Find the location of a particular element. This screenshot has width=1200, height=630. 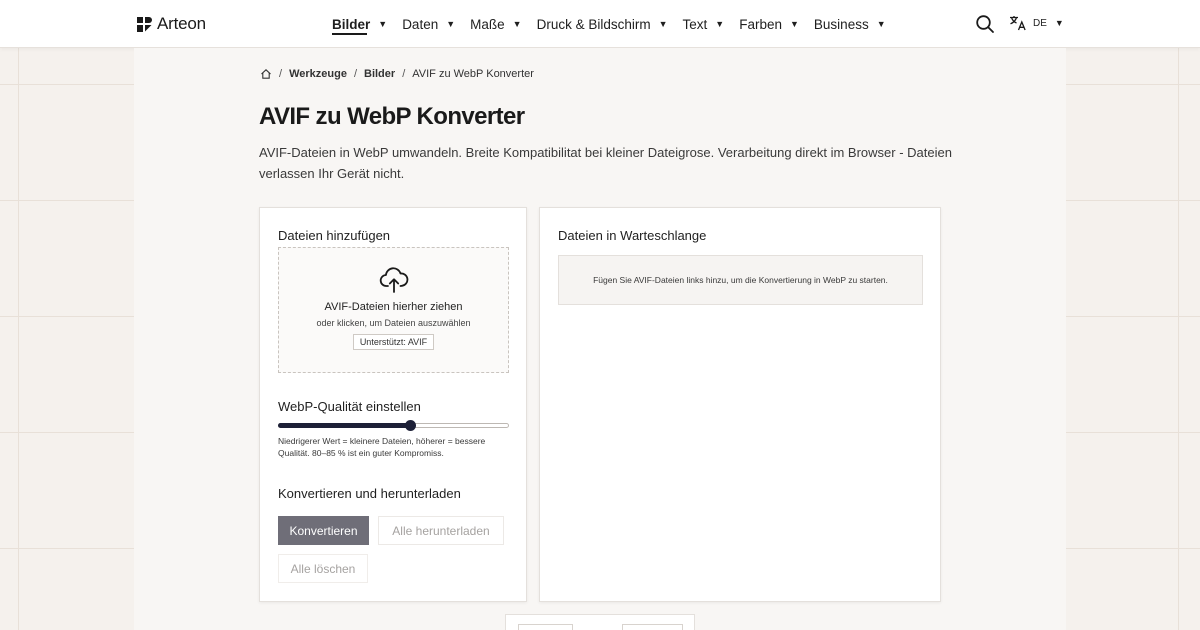

bottom-panel is located at coordinates (600, 622).